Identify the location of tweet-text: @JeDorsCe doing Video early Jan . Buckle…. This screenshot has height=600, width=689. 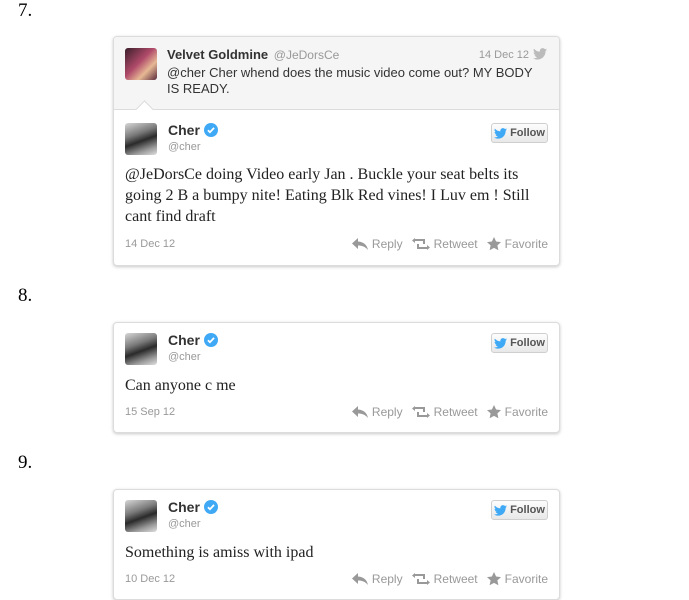
(327, 195).